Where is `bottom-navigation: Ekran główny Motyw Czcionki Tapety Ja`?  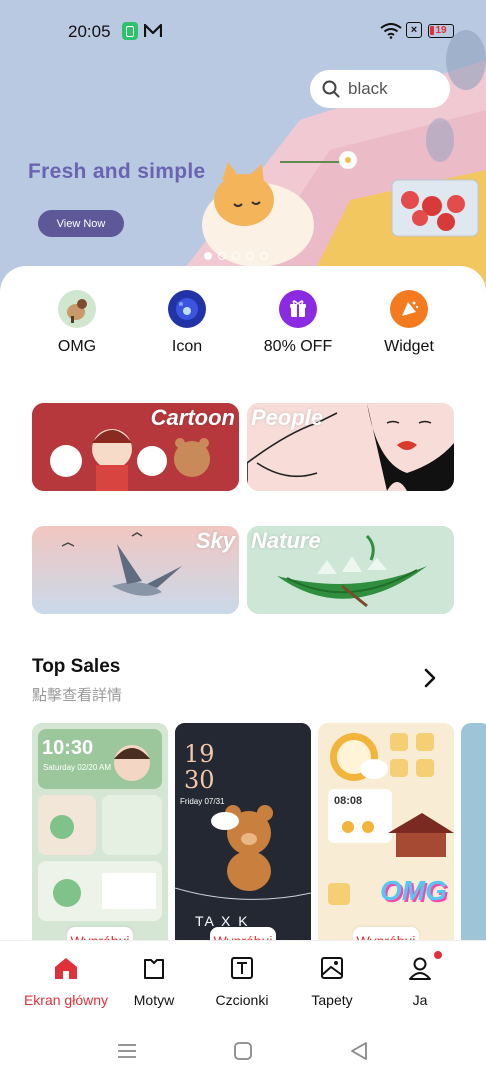
bottom-navigation: Ekran główny Motyw Czcionki Tapety Ja is located at coordinates (243, 980).